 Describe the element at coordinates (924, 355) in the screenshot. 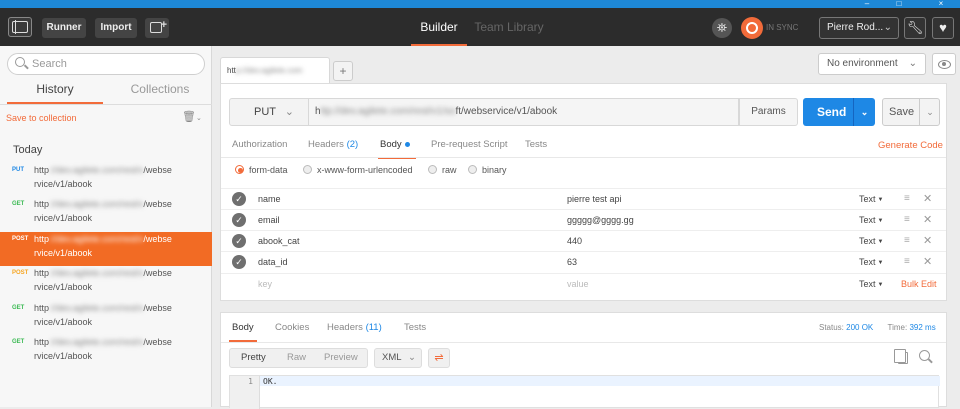

I see `search-icon` at that location.